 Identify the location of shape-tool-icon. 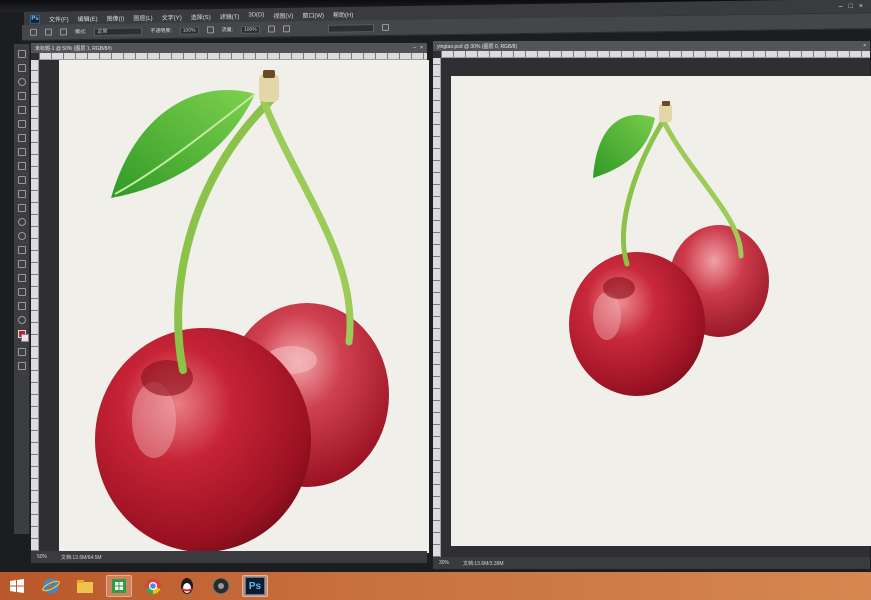
(21, 292).